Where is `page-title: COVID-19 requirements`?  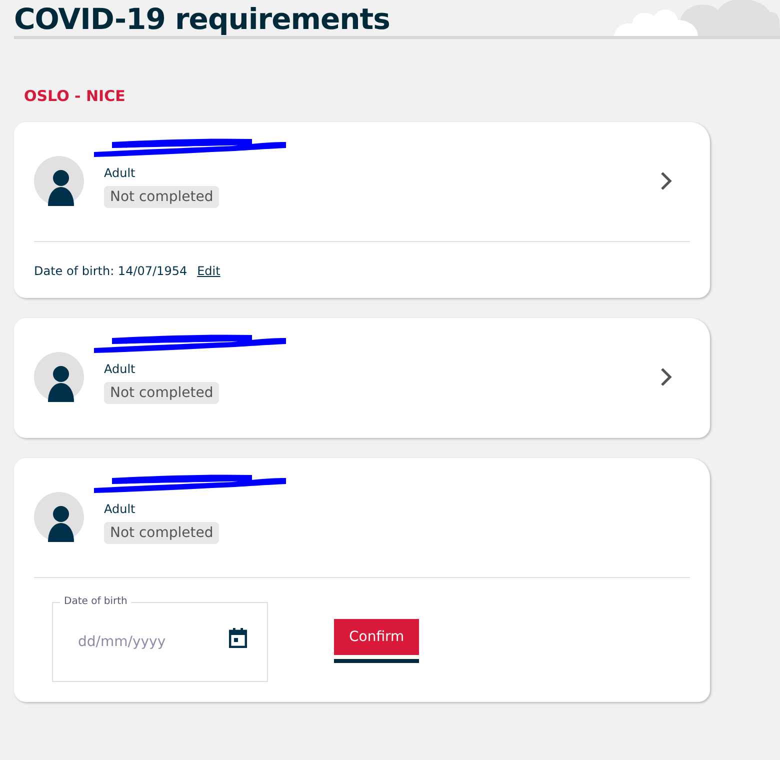
page-title: COVID-19 requirements is located at coordinates (202, 19).